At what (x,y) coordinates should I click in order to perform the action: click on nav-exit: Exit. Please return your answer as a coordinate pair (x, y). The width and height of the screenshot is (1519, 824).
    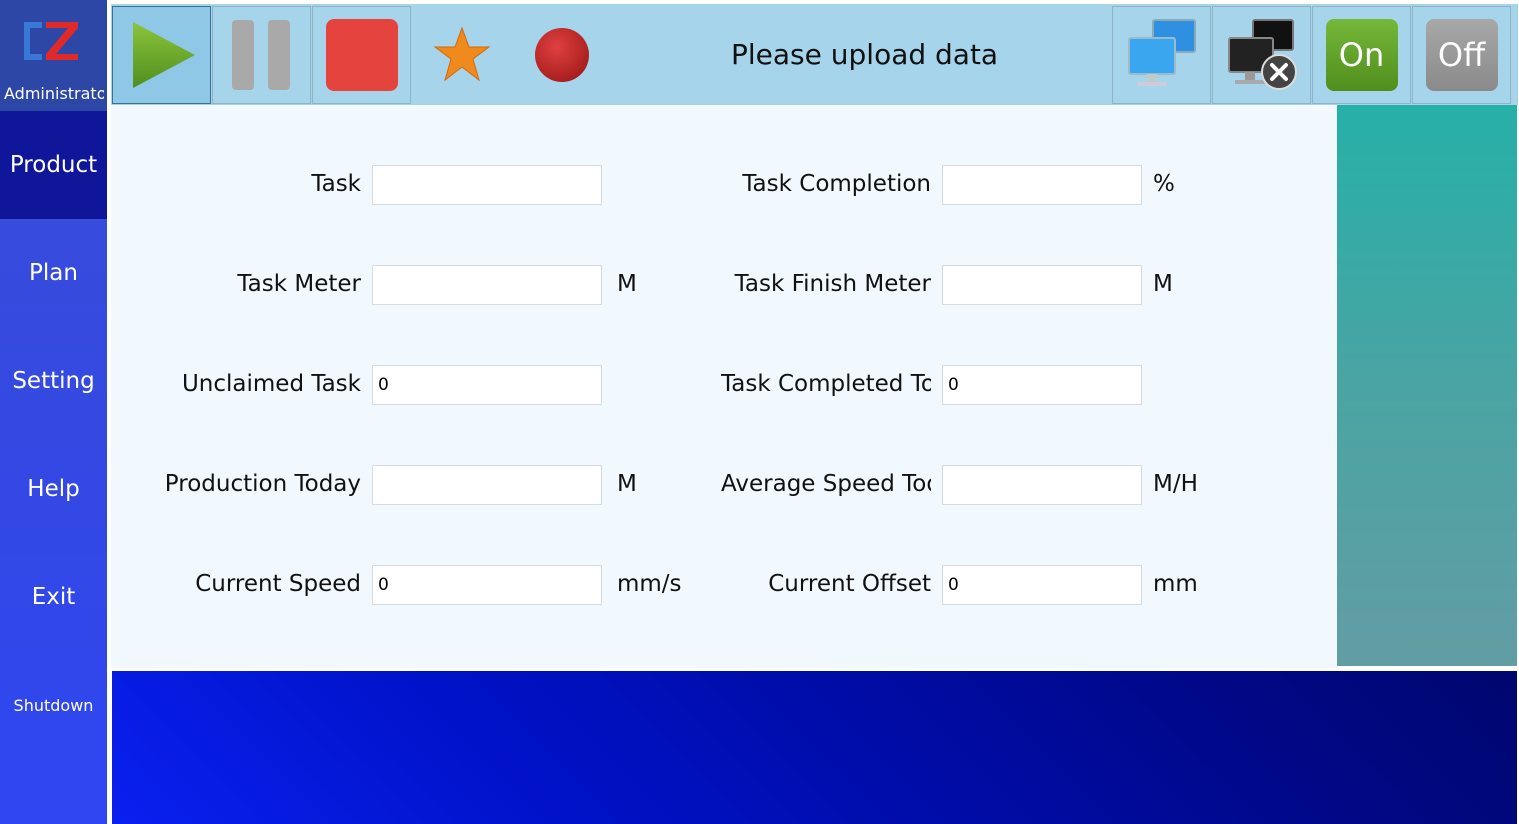
    Looking at the image, I should click on (53, 597).